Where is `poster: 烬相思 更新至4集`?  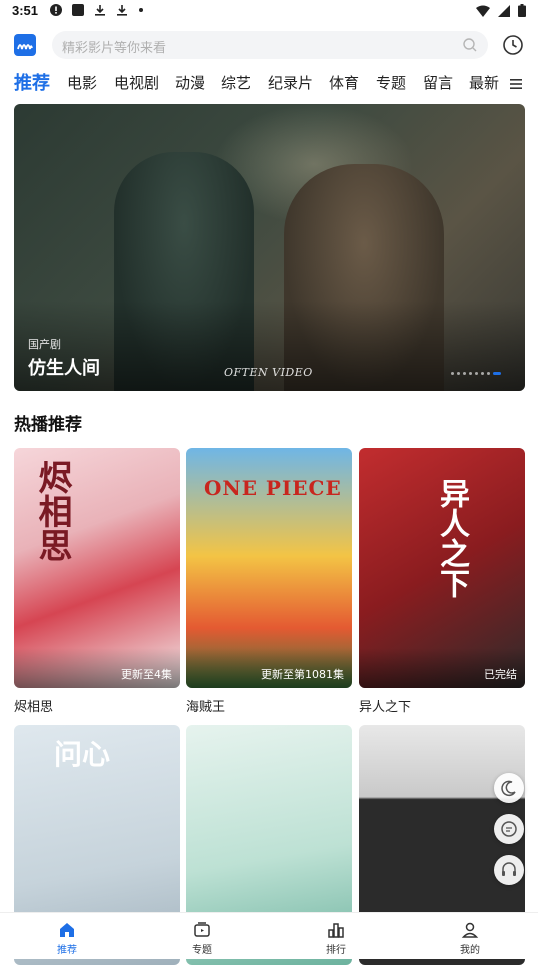 poster: 烬相思 更新至4集 is located at coordinates (97, 568).